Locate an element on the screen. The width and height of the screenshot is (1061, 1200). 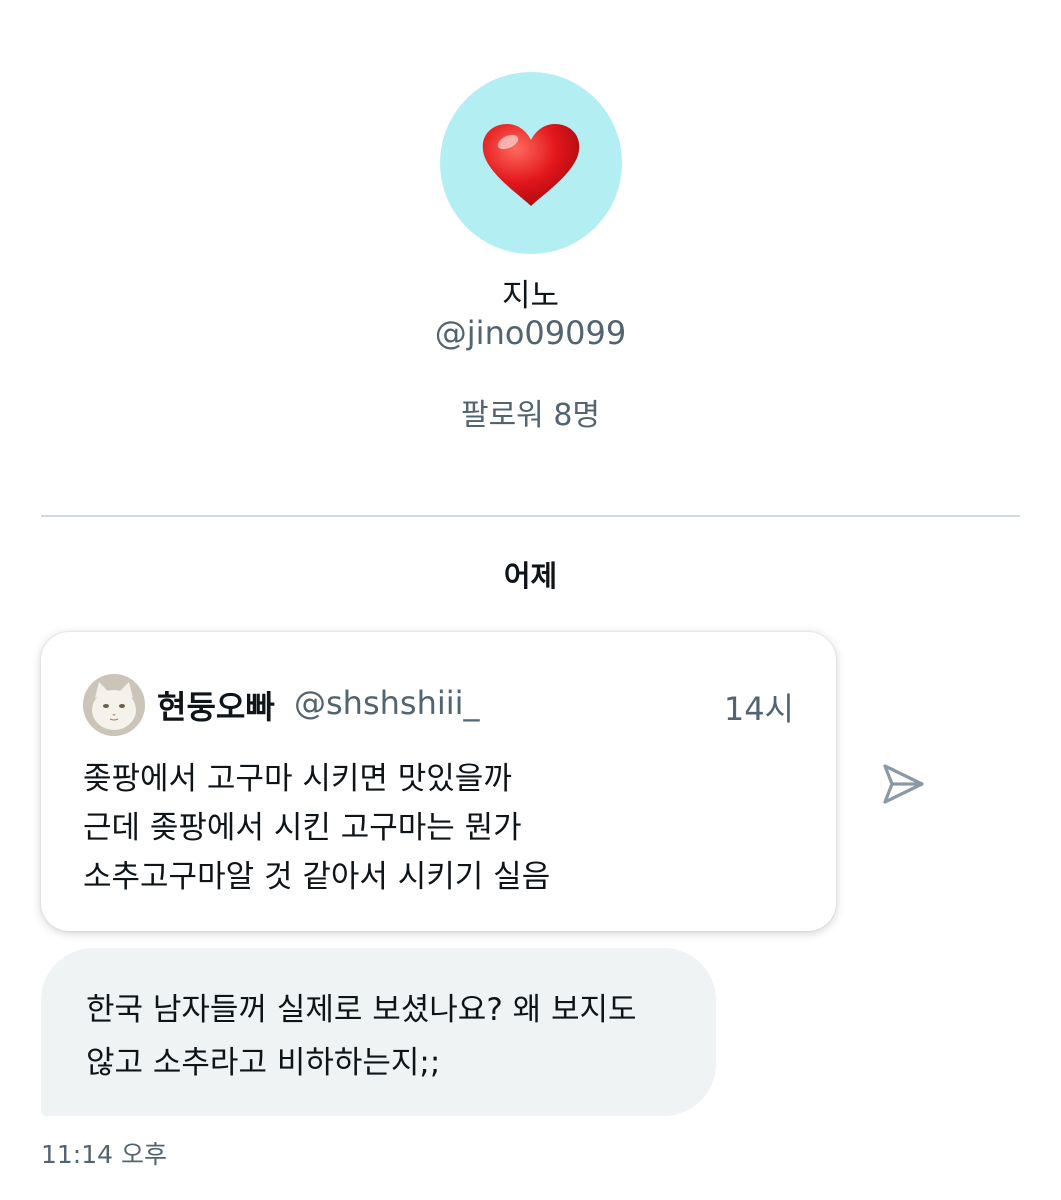
heart-icon is located at coordinates (531, 165).